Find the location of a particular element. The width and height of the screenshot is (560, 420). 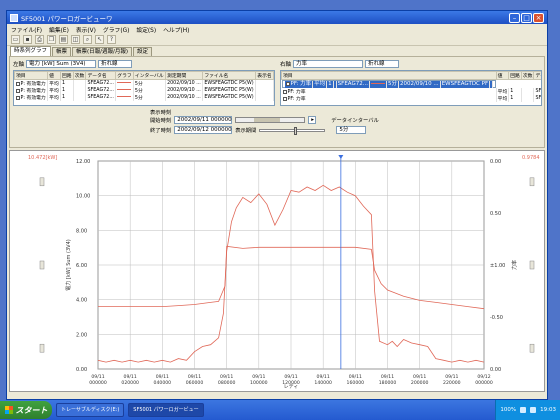

left-axis-dropdown: 電力 [kW] Sum (3V4) is located at coordinates (61, 64).